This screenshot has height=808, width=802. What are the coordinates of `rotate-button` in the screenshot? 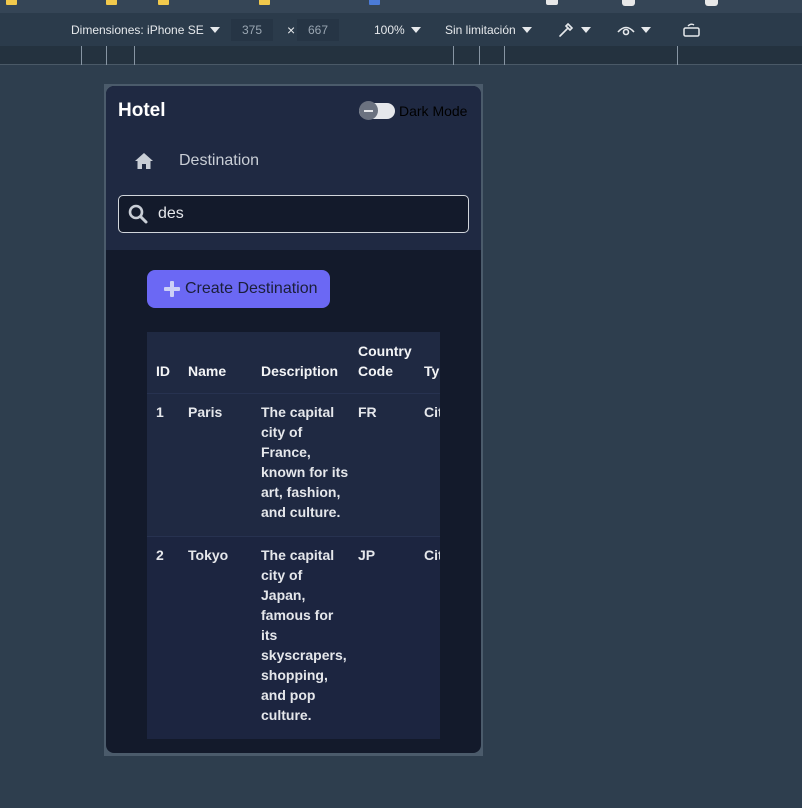 It's located at (692, 29).